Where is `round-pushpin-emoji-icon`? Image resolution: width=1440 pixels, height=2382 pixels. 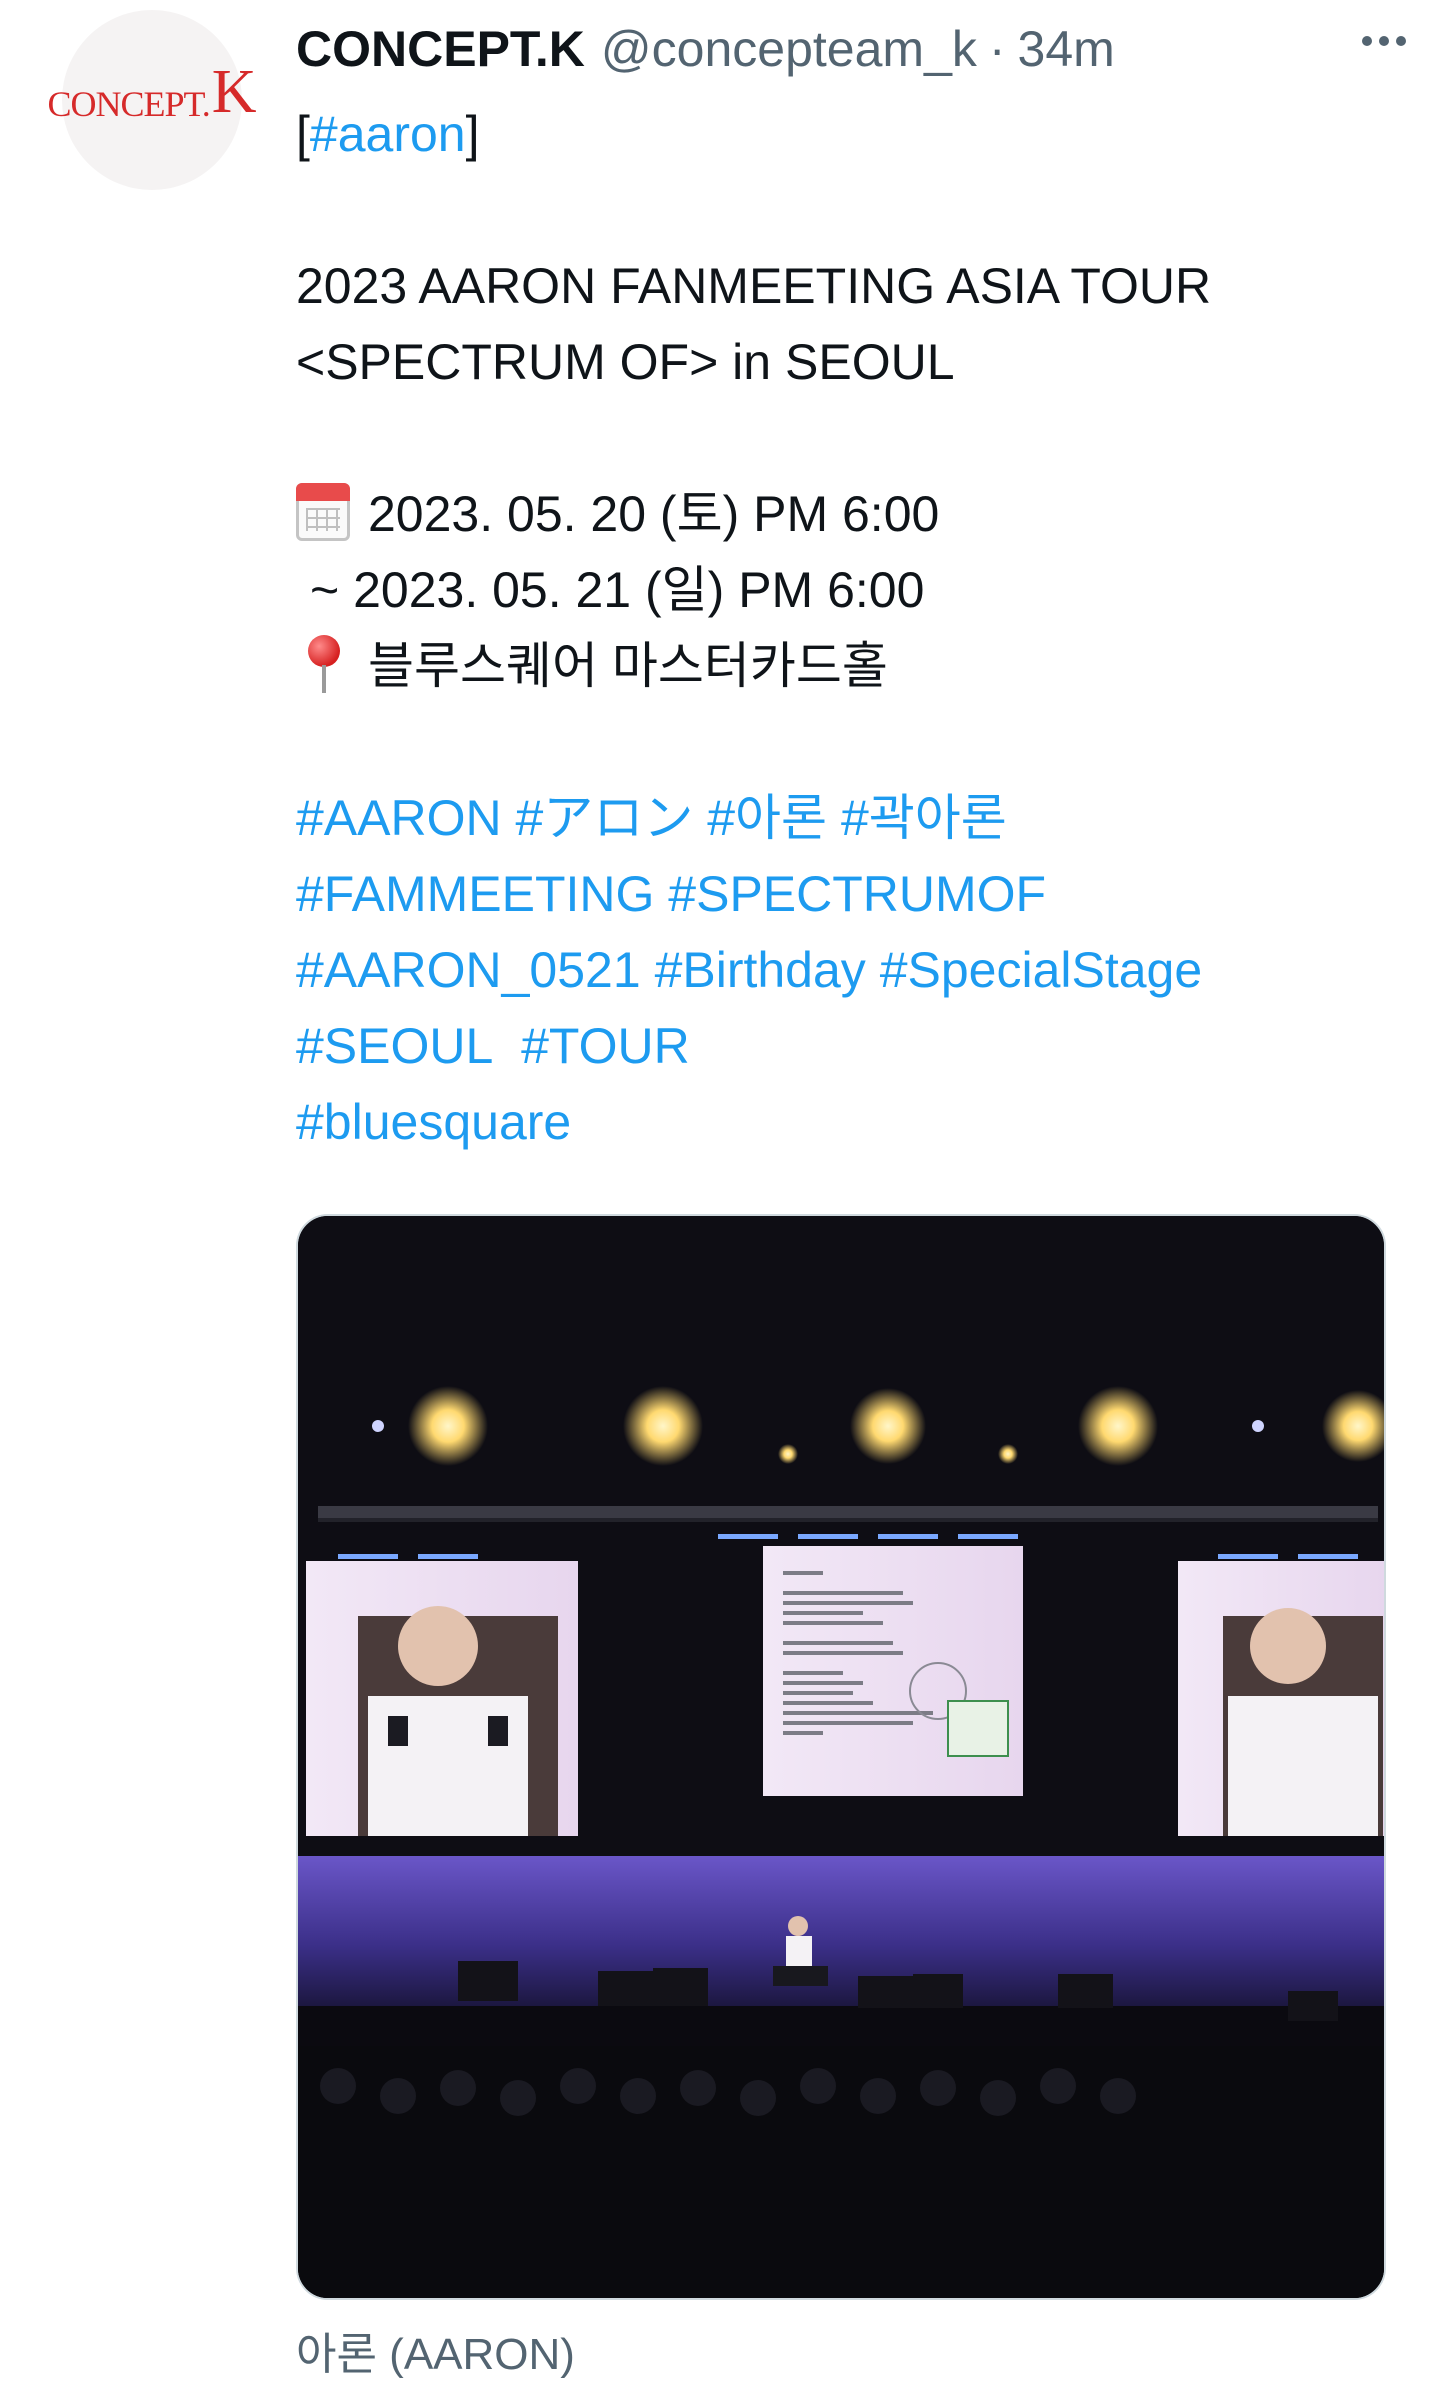 round-pushpin-emoji-icon is located at coordinates (324, 664).